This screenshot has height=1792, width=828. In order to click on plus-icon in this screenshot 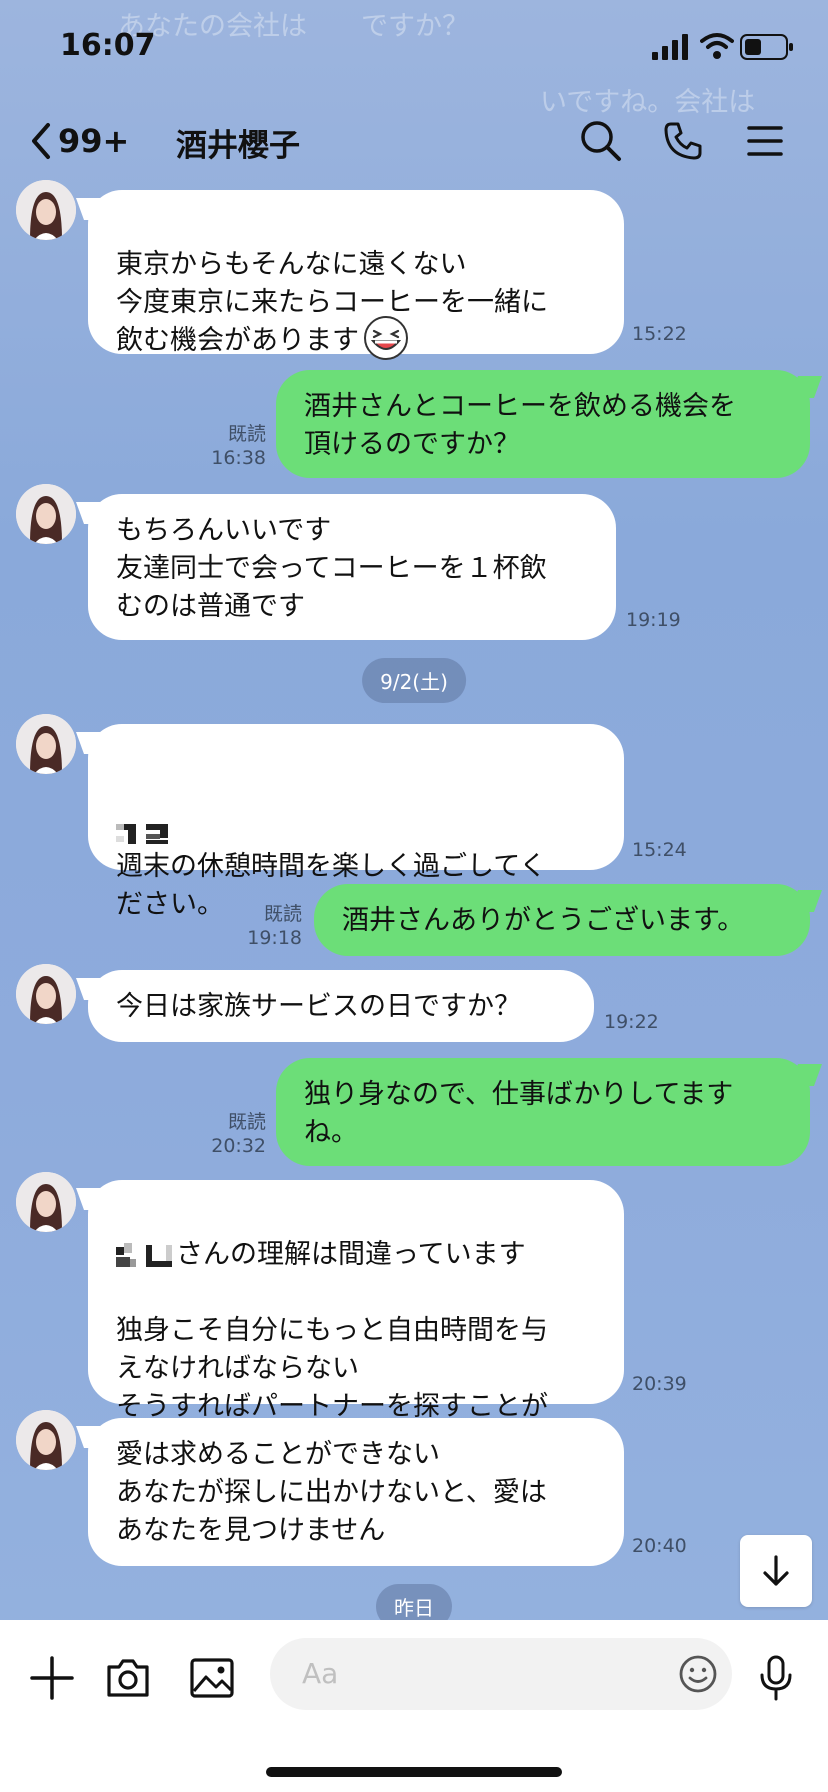, I will do `click(52, 1678)`.